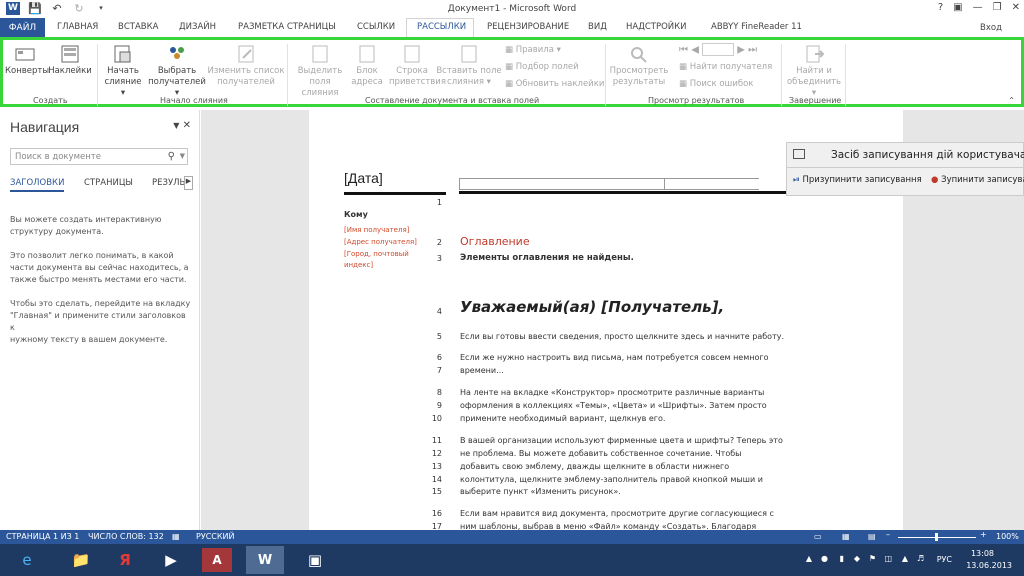 The image size is (1024, 576). Describe the element at coordinates (99, 156) in the screenshot. I see `nav-search-input: Поиск в документе ⚲ ▼` at that location.